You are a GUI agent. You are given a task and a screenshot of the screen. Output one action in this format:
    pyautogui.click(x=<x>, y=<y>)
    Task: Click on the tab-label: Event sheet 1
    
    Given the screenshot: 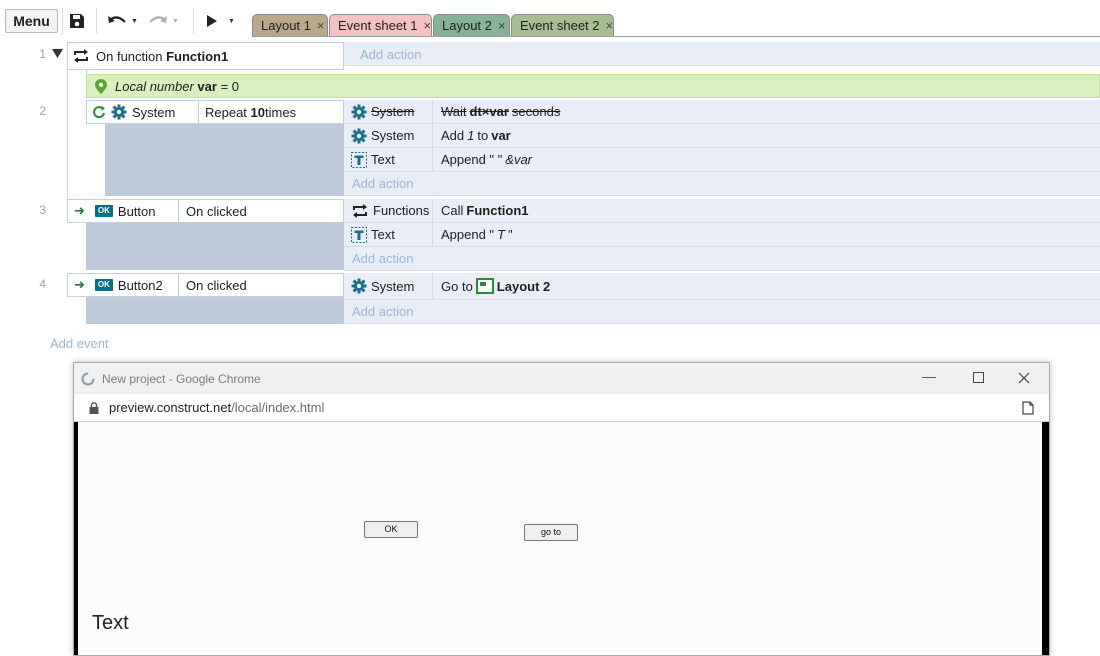 What is the action you would take?
    pyautogui.click(x=378, y=25)
    